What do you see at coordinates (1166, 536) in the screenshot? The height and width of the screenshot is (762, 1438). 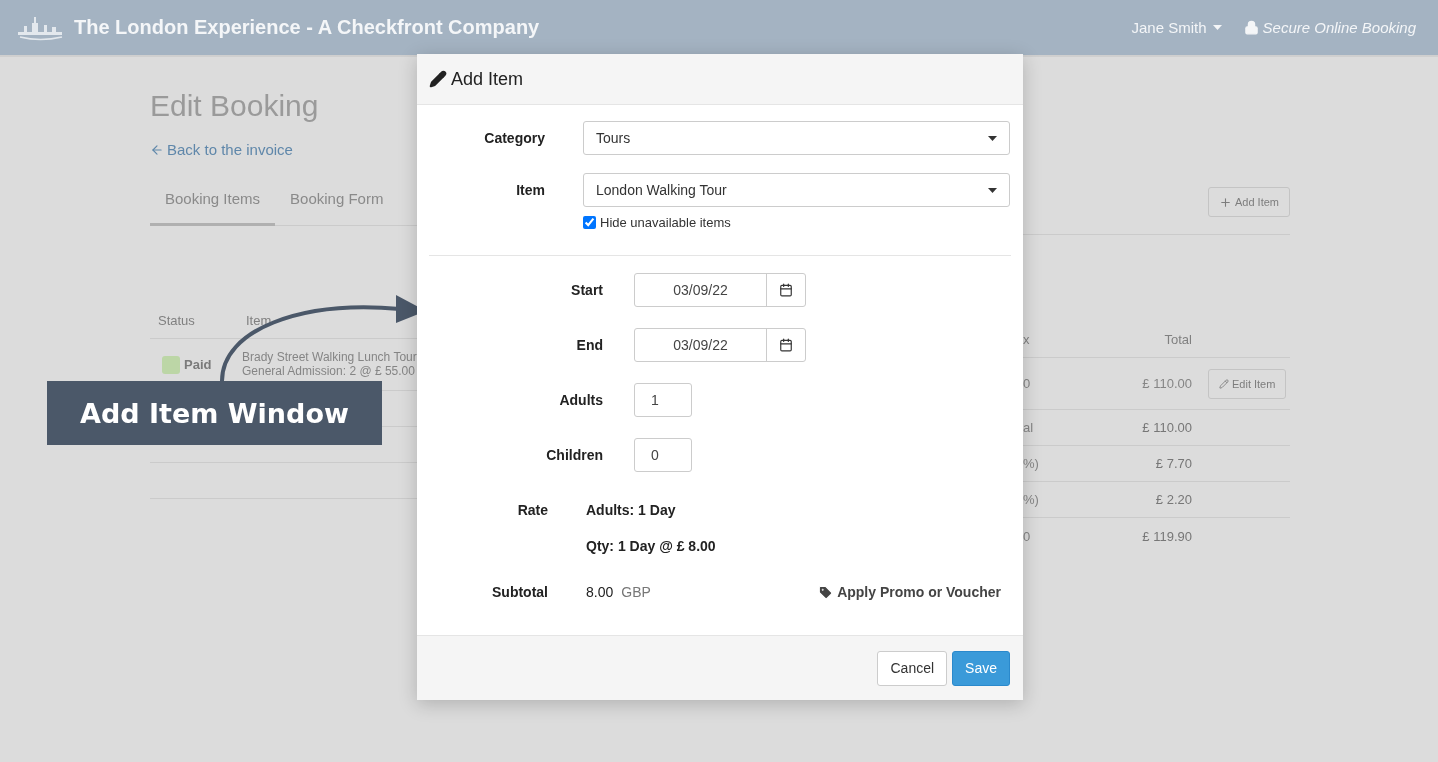 I see `total-cell-text: £ 119.90` at bounding box center [1166, 536].